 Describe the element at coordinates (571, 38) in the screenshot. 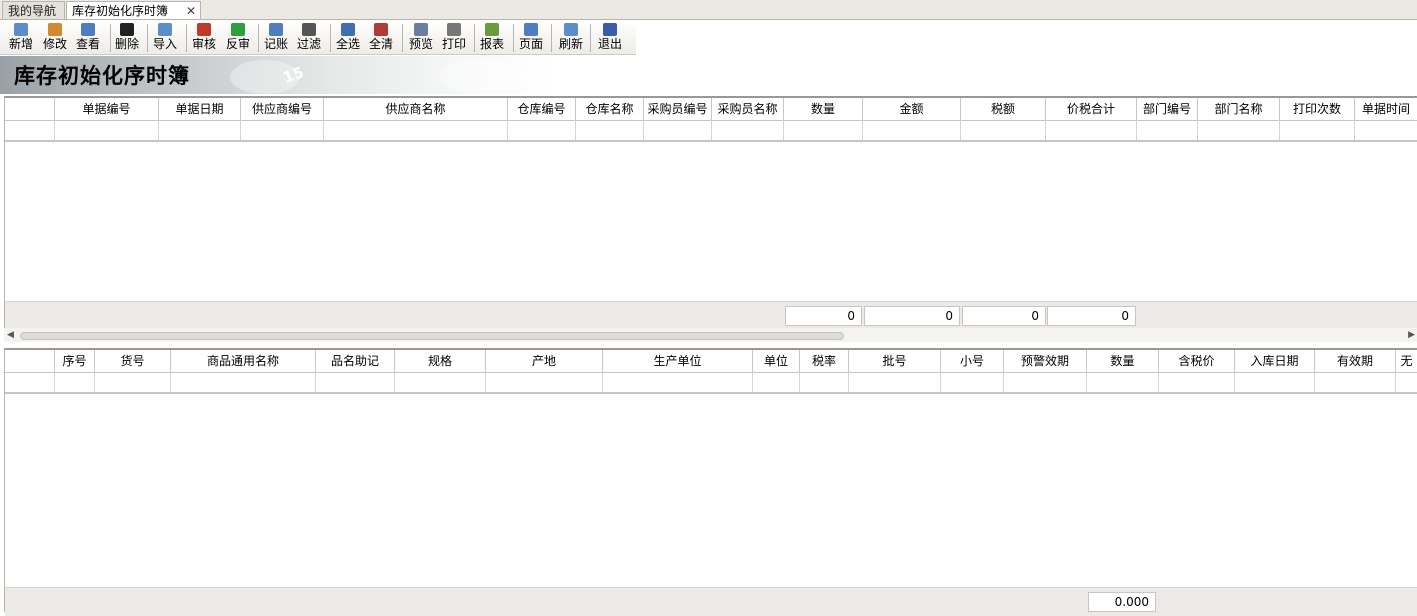

I see `toolbar-button-15: 刷新` at that location.